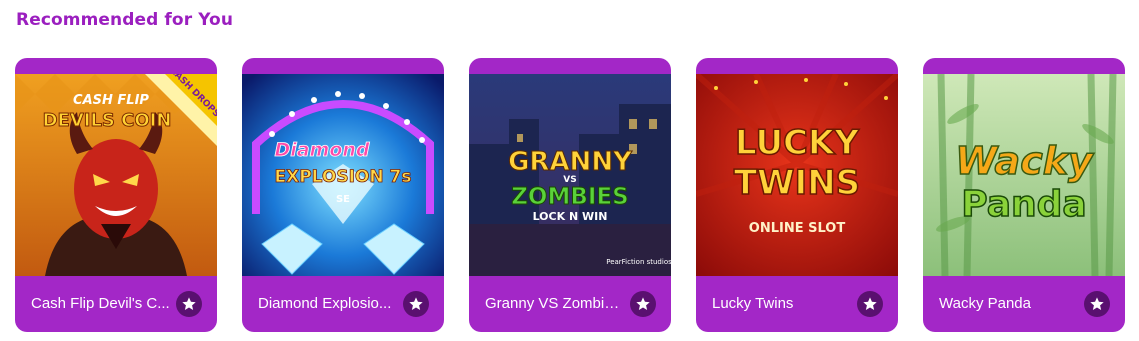  Describe the element at coordinates (1025, 161) in the screenshot. I see `game-logo-line: Wacky` at that location.